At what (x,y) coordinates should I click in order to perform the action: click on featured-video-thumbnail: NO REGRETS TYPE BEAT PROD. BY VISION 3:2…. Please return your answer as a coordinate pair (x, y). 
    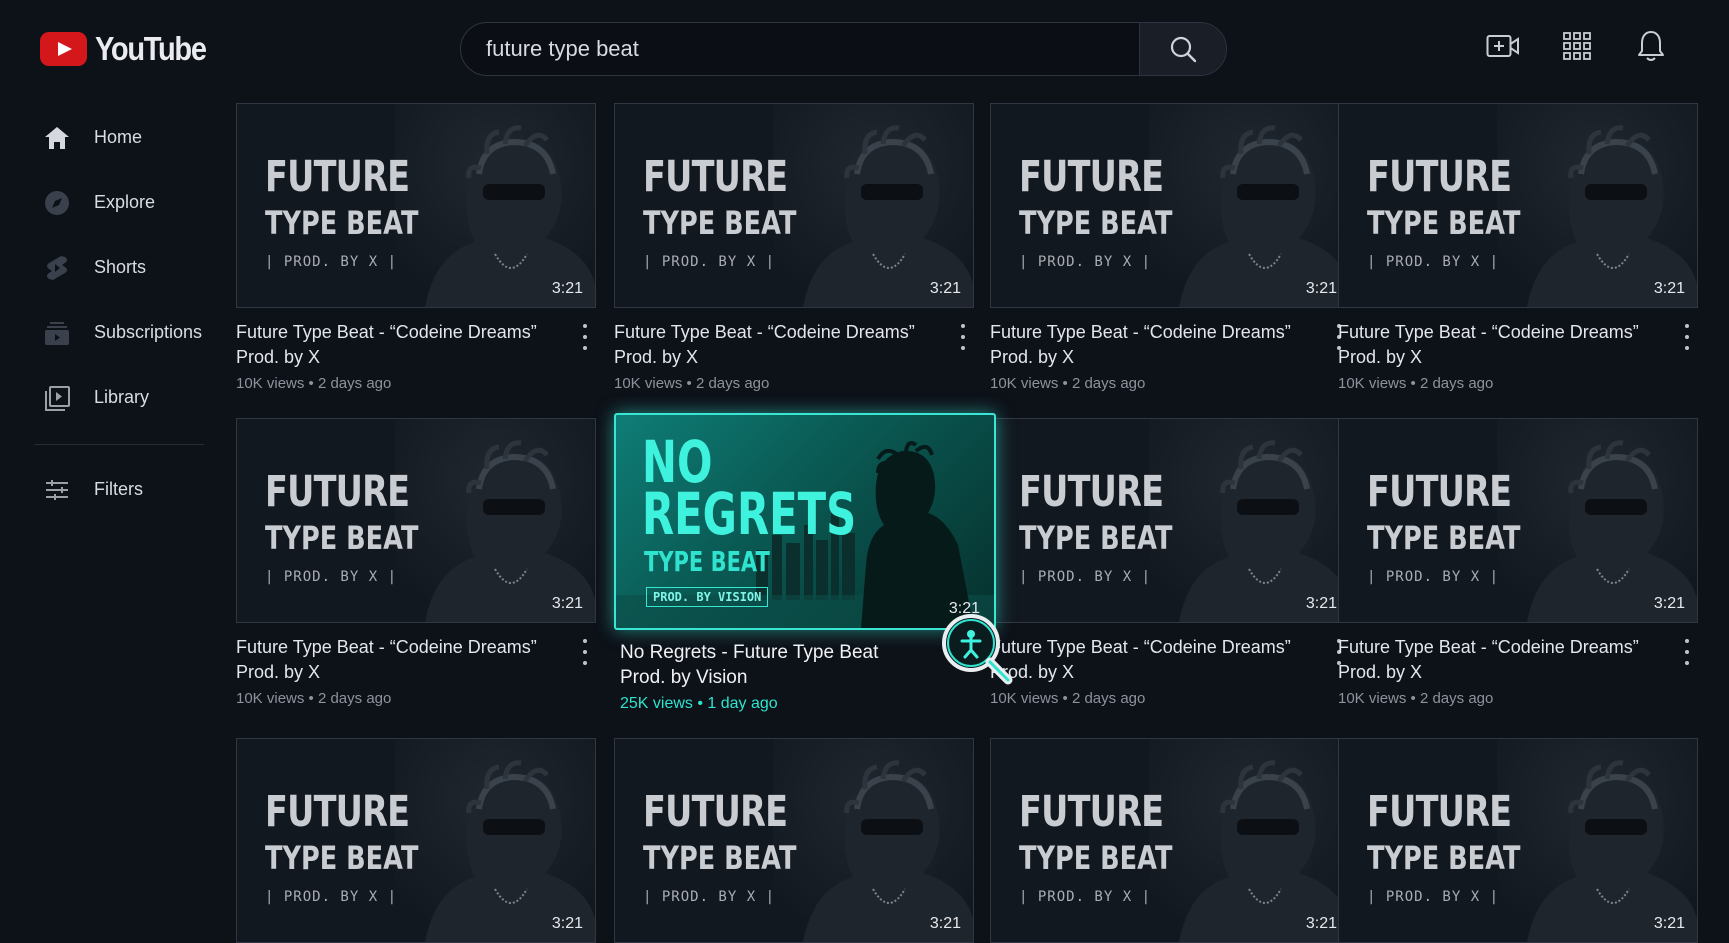
    Looking at the image, I should click on (805, 521).